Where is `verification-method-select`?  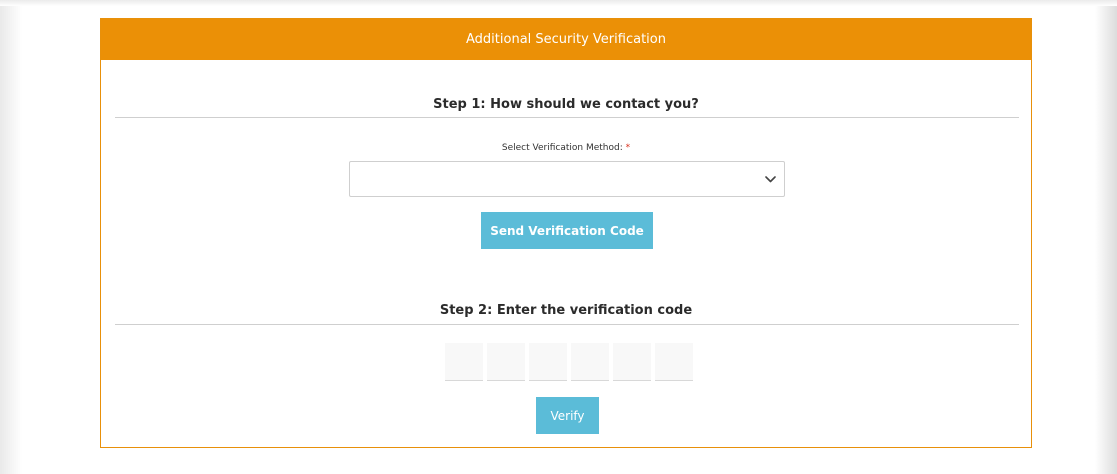
verification-method-select is located at coordinates (567, 179).